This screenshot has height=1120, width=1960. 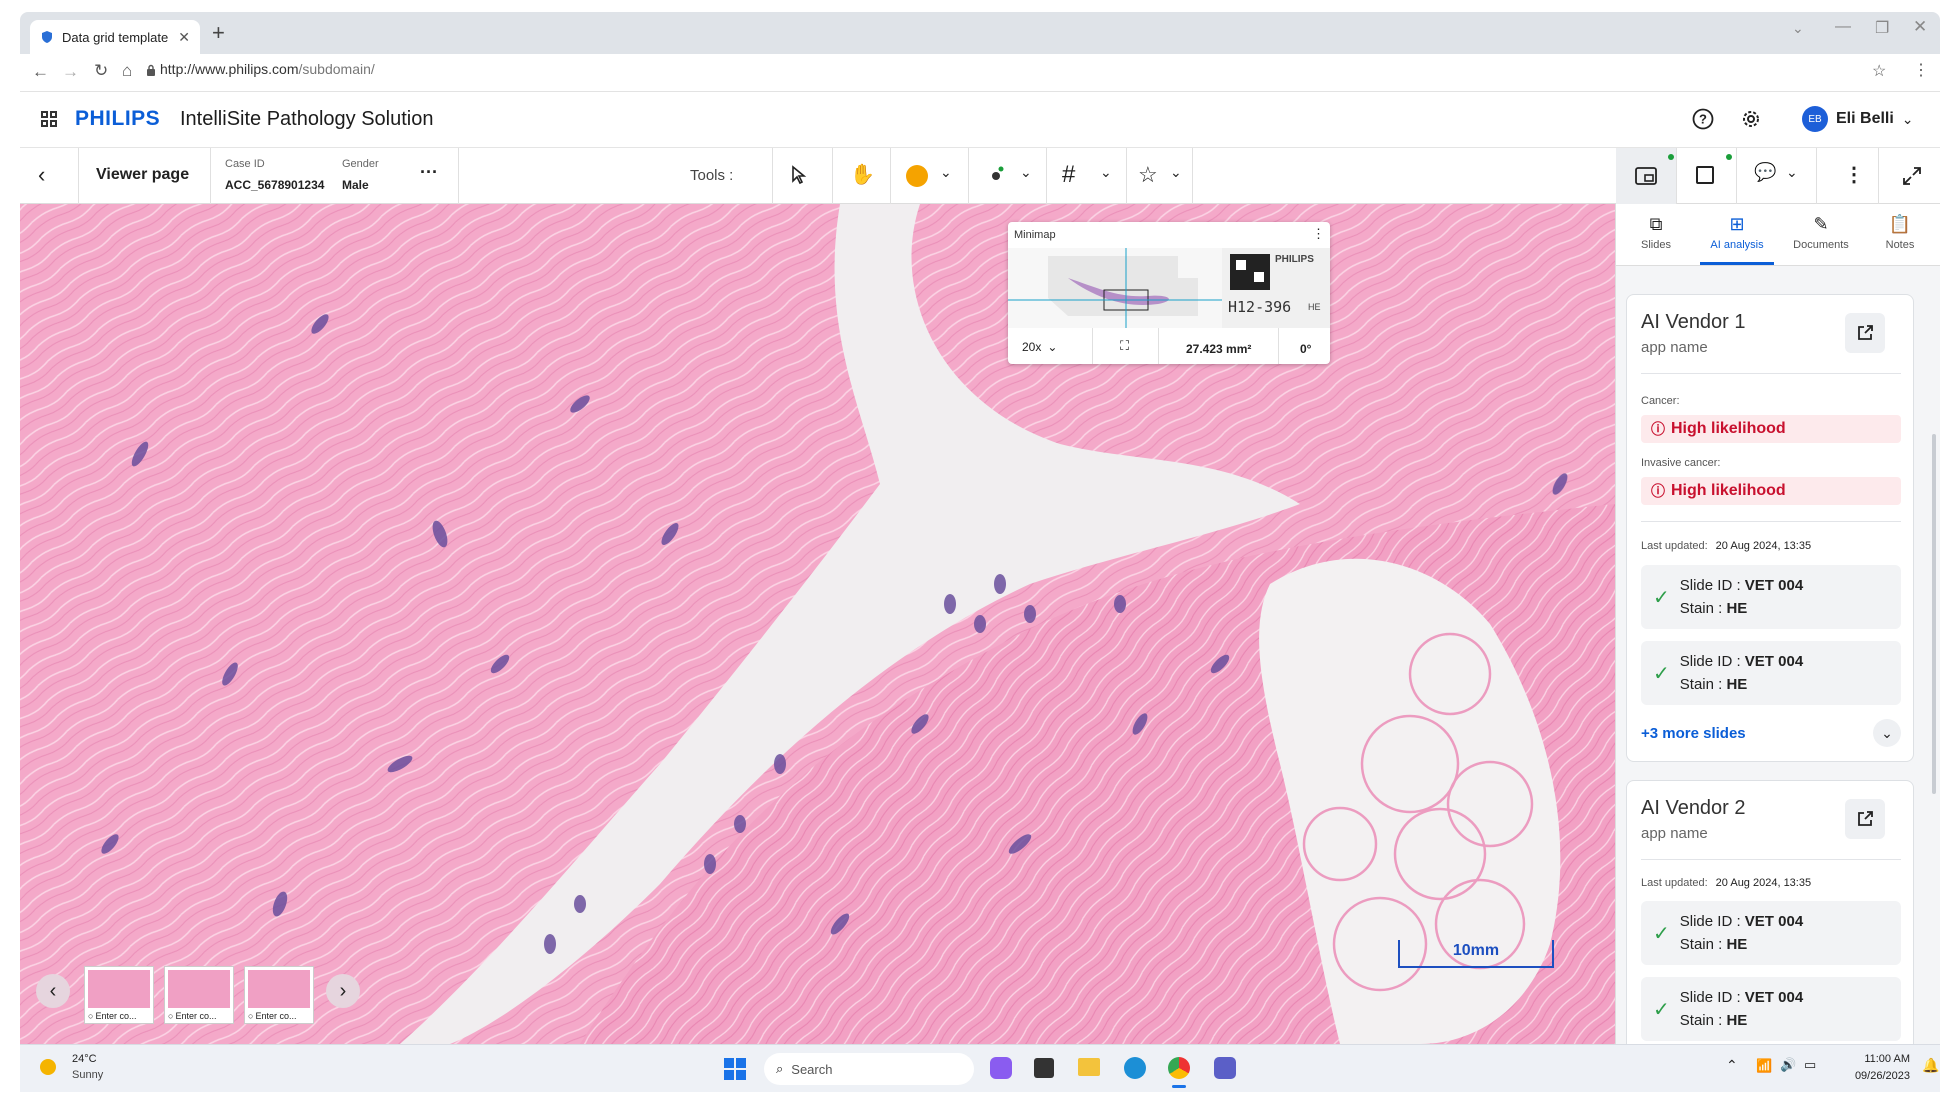 What do you see at coordinates (127, 71) in the screenshot?
I see `home-icon: ⌂` at bounding box center [127, 71].